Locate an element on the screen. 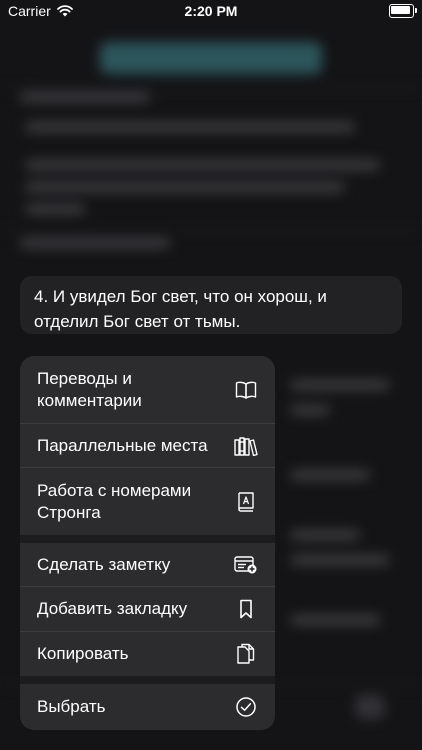 This screenshot has height=750, width=422. menu-item-label: Работа с номерами Стронга is located at coordinates (114, 501).